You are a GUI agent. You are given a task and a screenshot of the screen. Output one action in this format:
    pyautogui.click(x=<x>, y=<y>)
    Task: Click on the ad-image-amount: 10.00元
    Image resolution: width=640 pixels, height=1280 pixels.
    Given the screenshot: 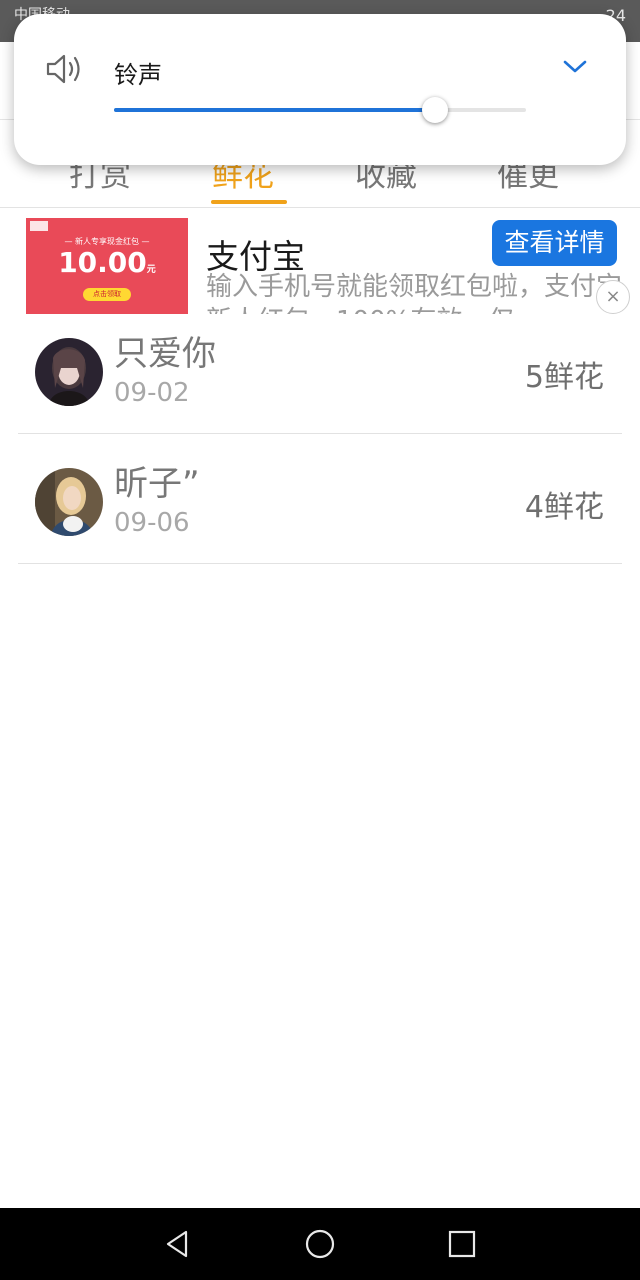 What is the action you would take?
    pyautogui.click(x=107, y=262)
    